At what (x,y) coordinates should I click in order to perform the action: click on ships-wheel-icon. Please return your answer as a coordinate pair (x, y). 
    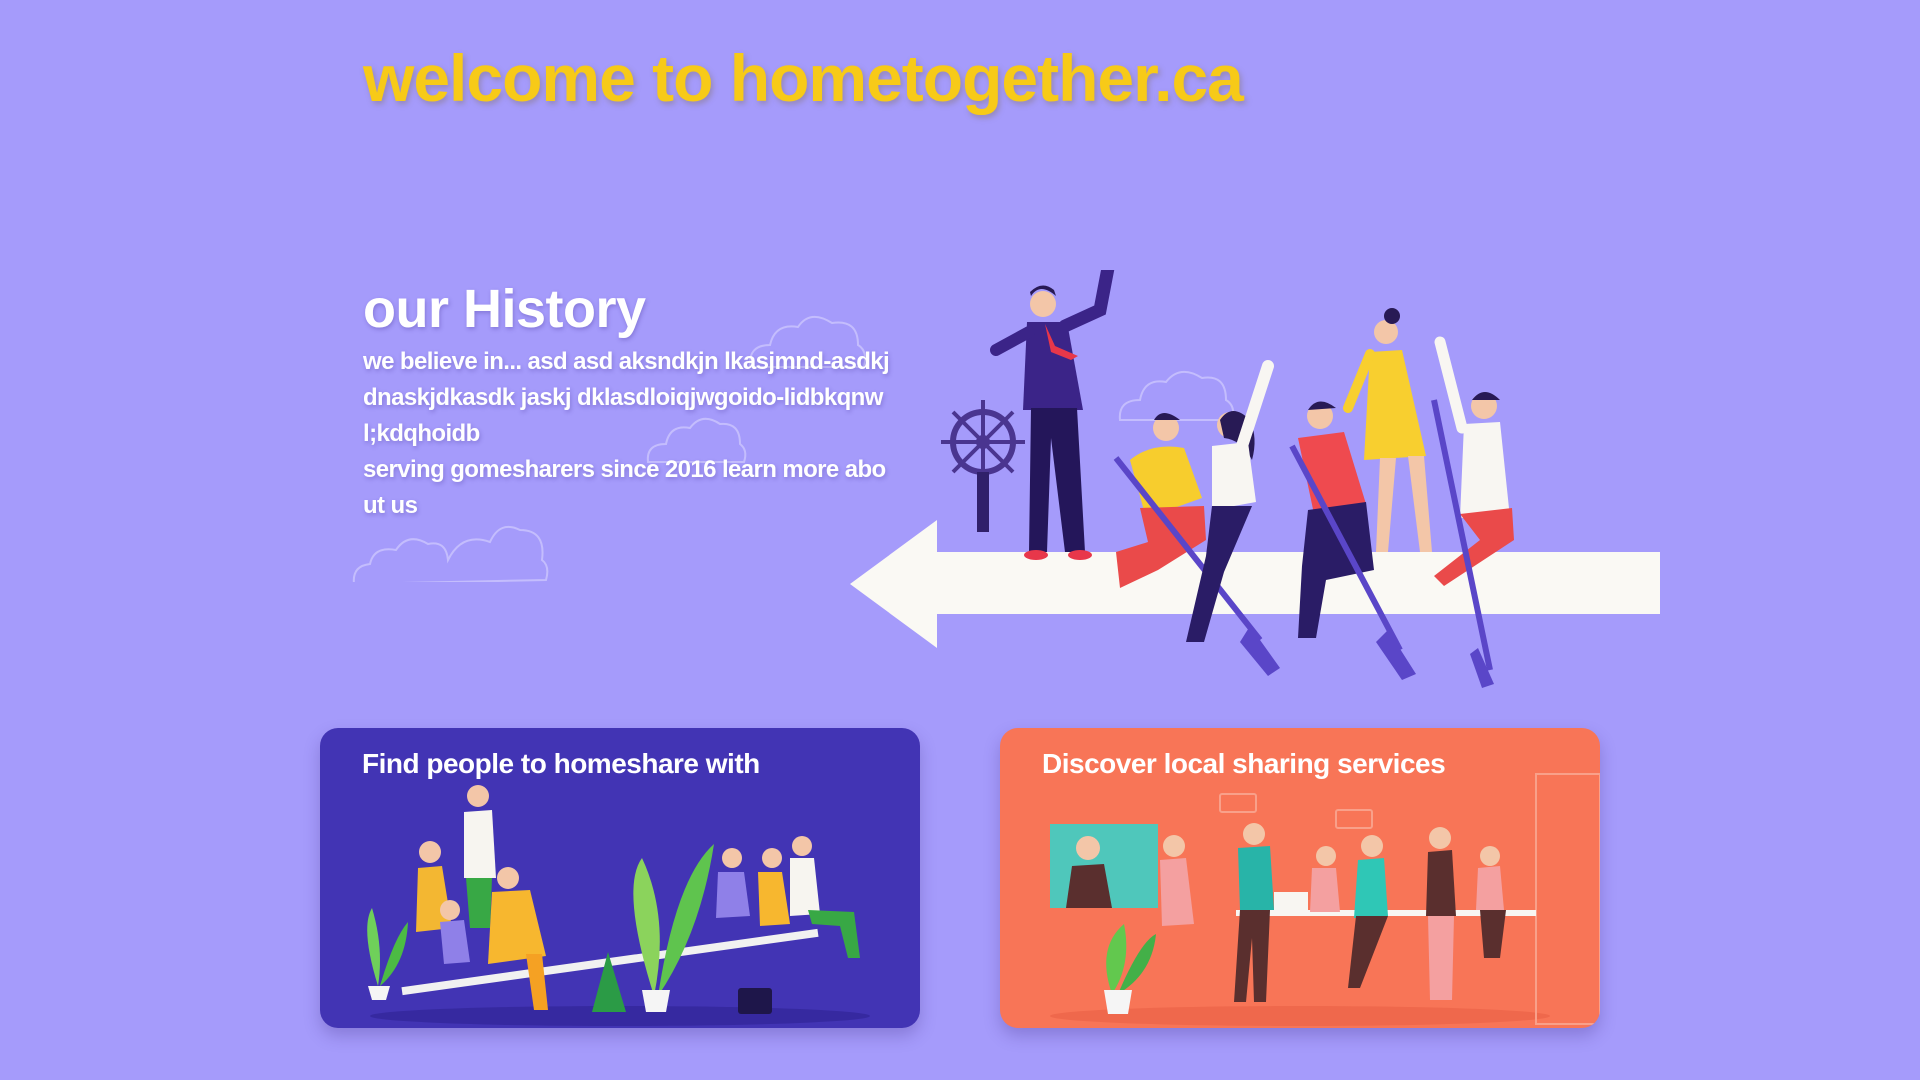
    Looking at the image, I should click on (983, 466).